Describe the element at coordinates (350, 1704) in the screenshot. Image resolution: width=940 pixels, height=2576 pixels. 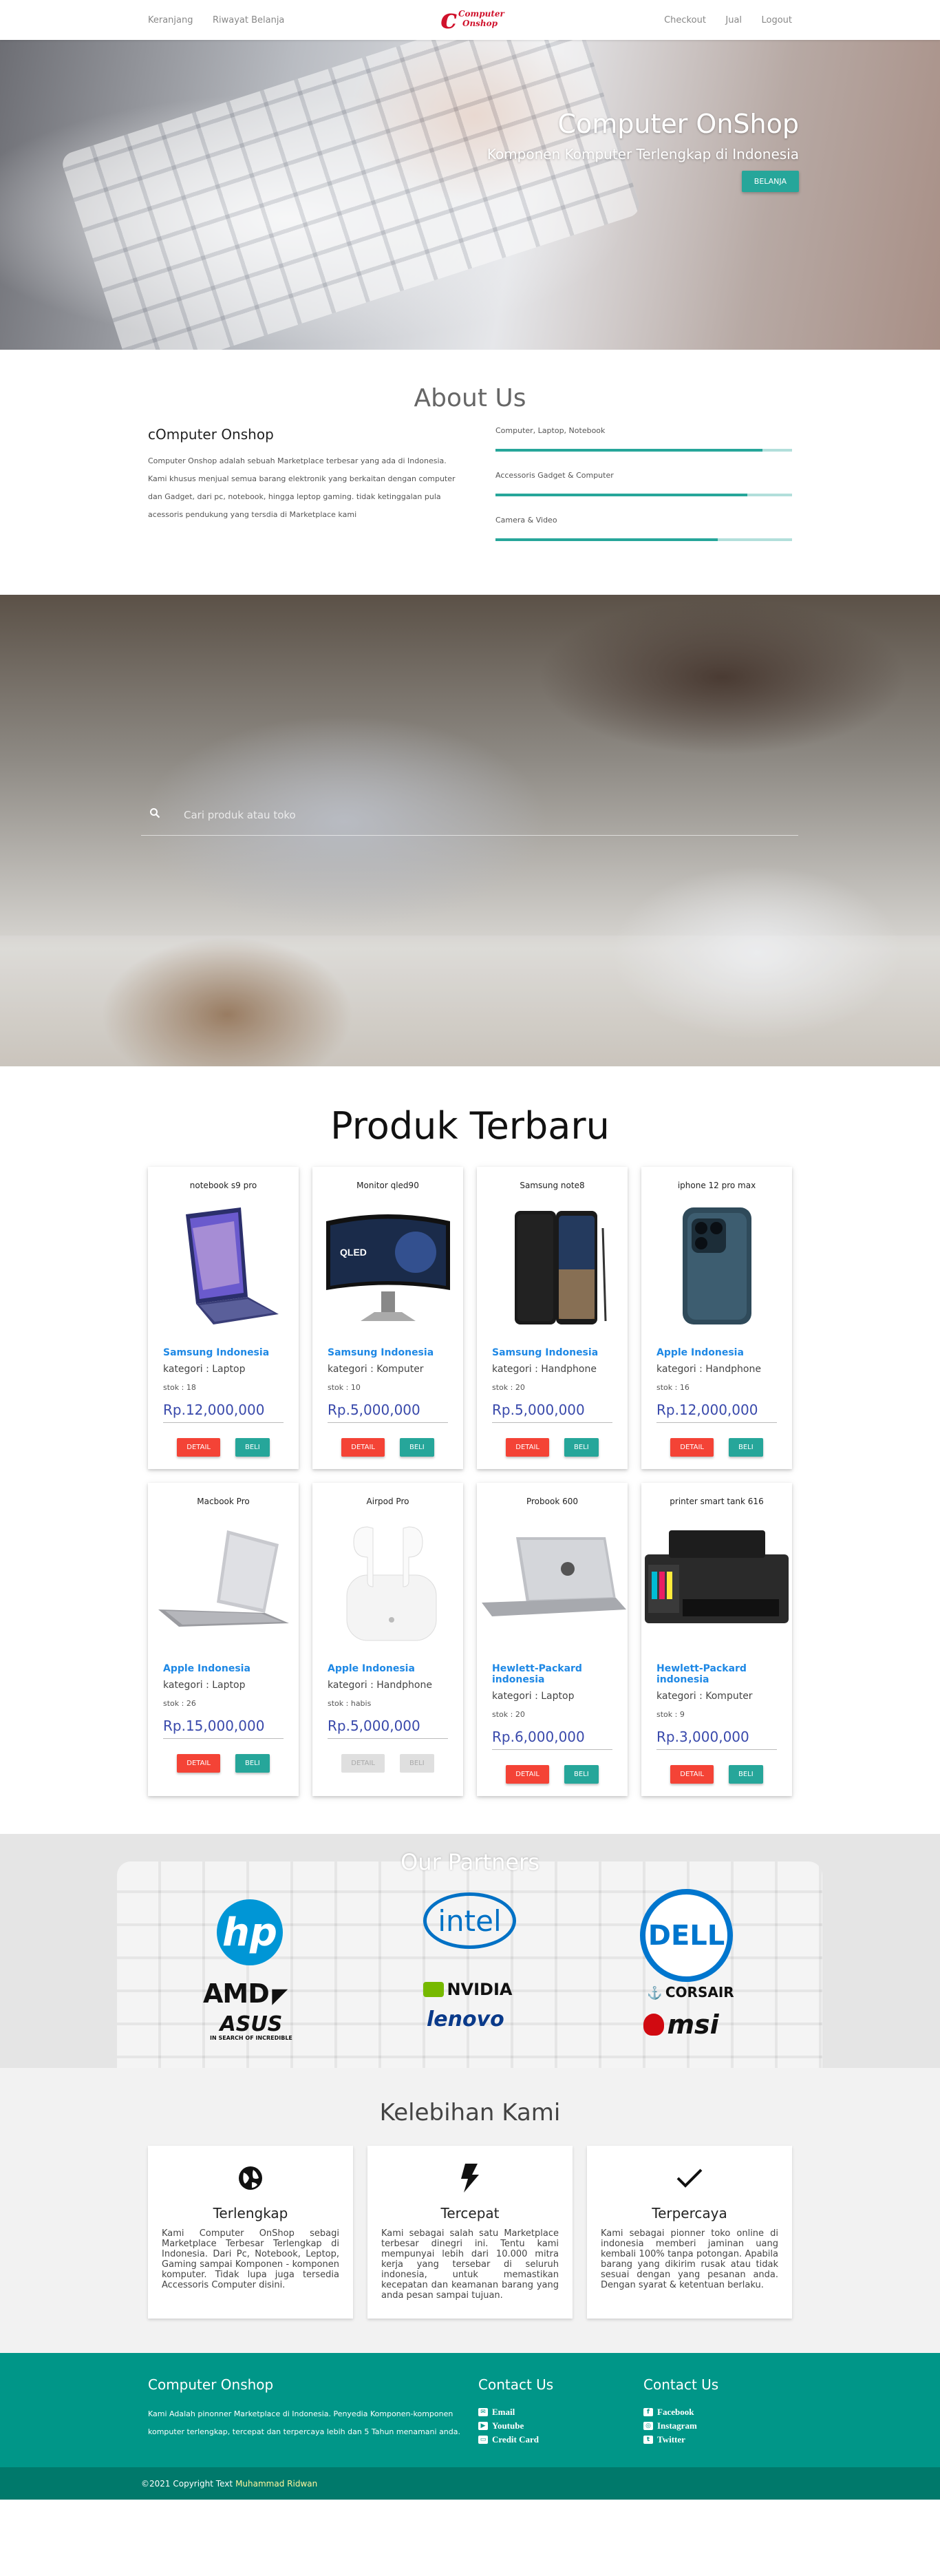
I see `product-stock: stok : habis` at that location.